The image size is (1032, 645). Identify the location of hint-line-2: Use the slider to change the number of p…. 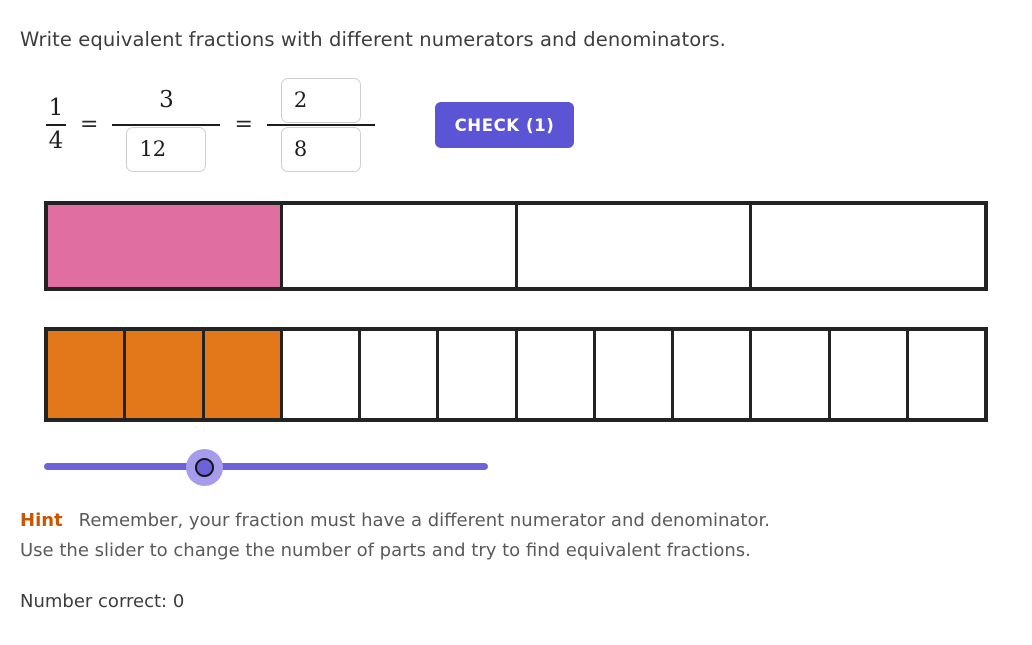
(385, 550).